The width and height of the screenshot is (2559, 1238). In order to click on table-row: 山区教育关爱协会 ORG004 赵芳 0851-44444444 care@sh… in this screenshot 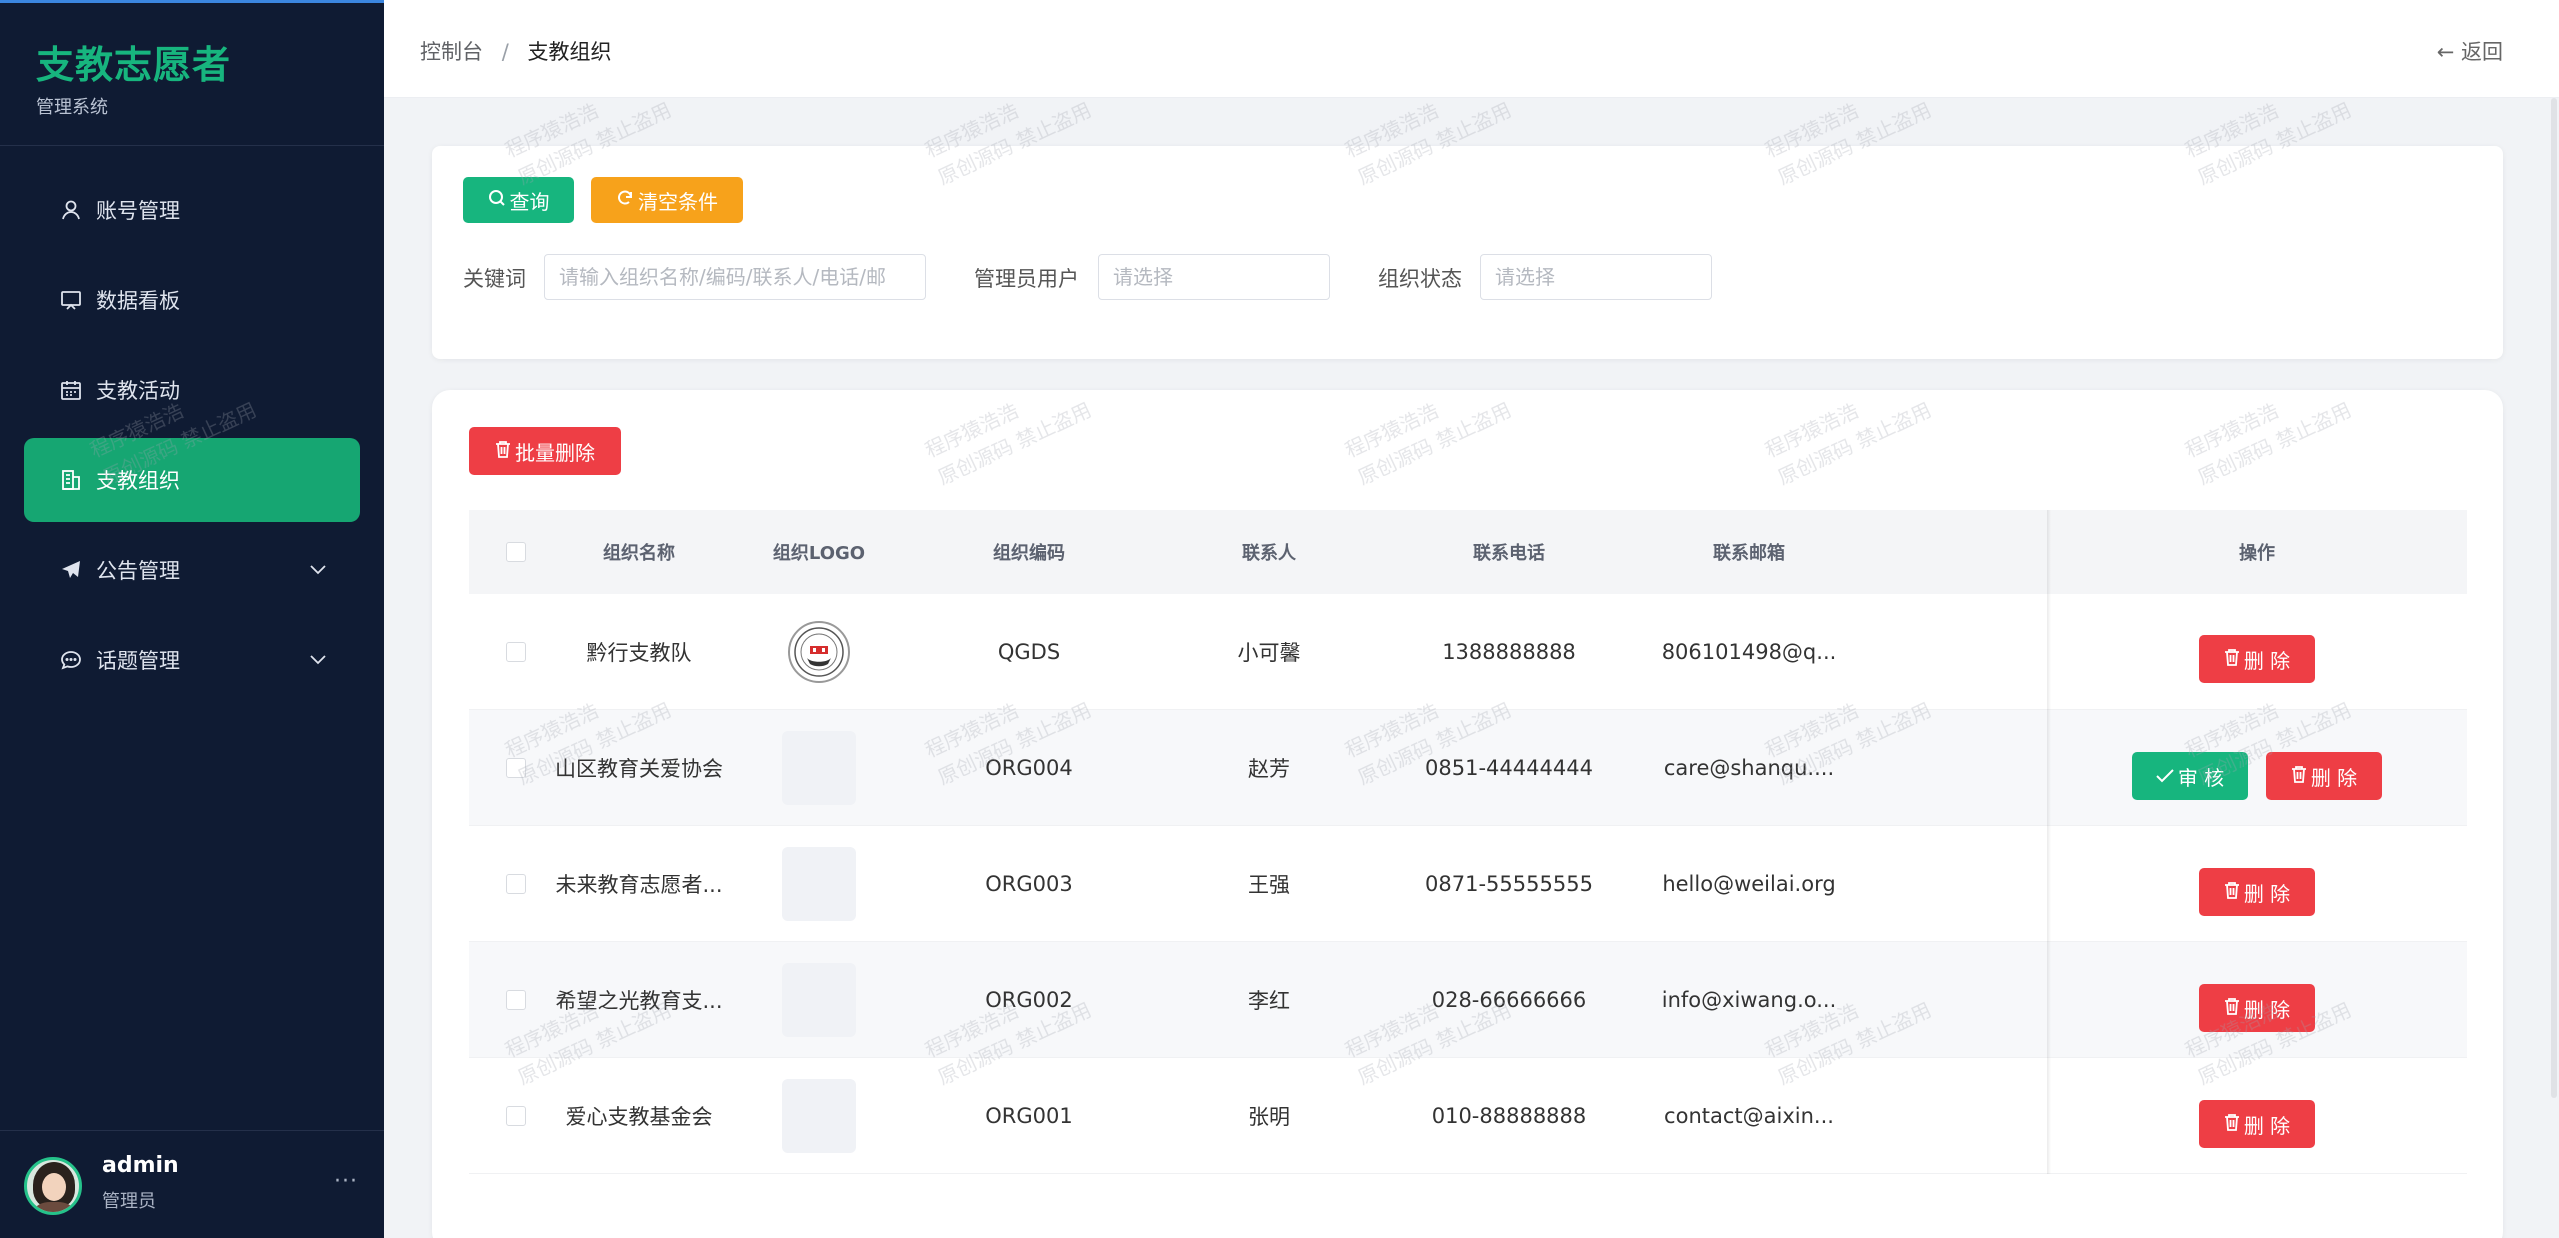, I will do `click(1468, 768)`.